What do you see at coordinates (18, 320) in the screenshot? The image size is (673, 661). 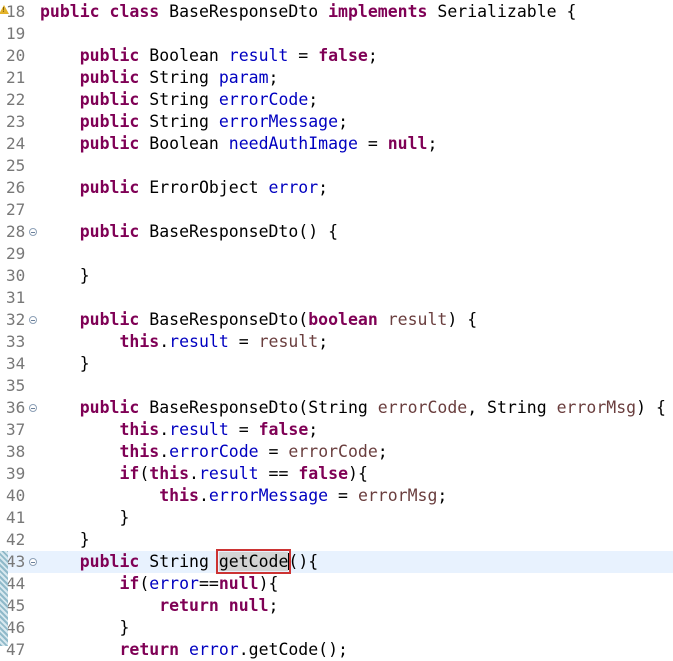 I see `line-gutter: 32` at bounding box center [18, 320].